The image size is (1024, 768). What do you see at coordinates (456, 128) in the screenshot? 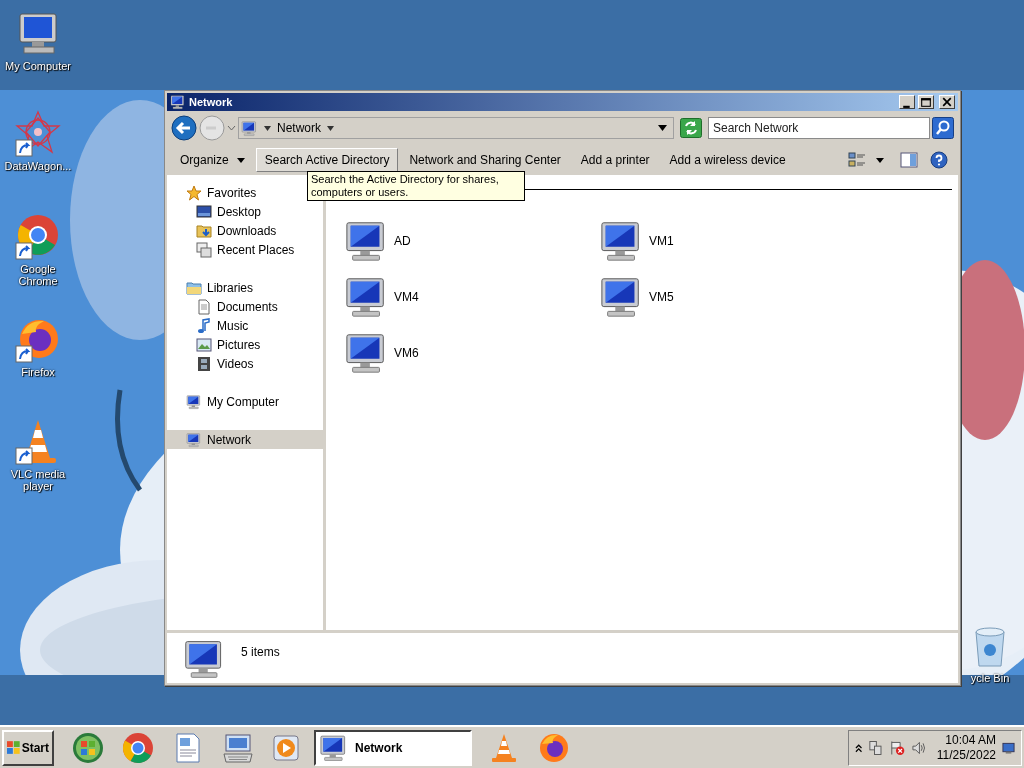
I see `address-field: Network` at bounding box center [456, 128].